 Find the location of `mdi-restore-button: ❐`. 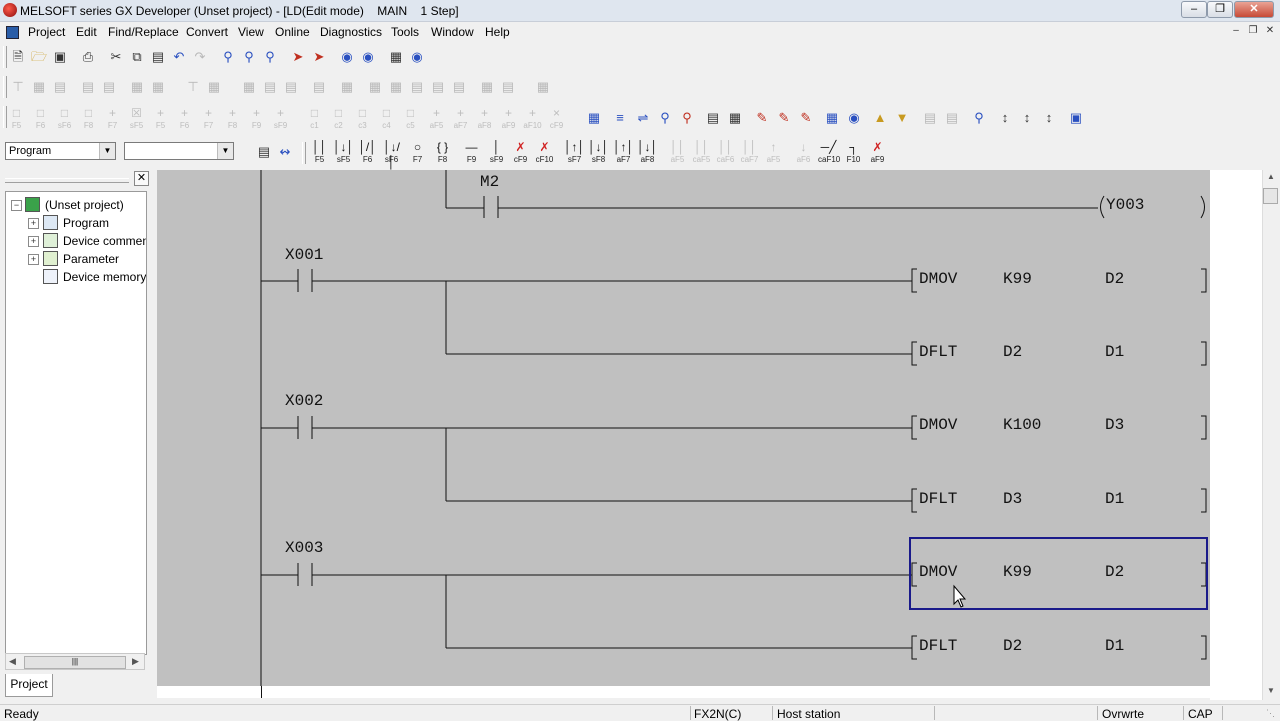

mdi-restore-button: ❐ is located at coordinates (1253, 31).